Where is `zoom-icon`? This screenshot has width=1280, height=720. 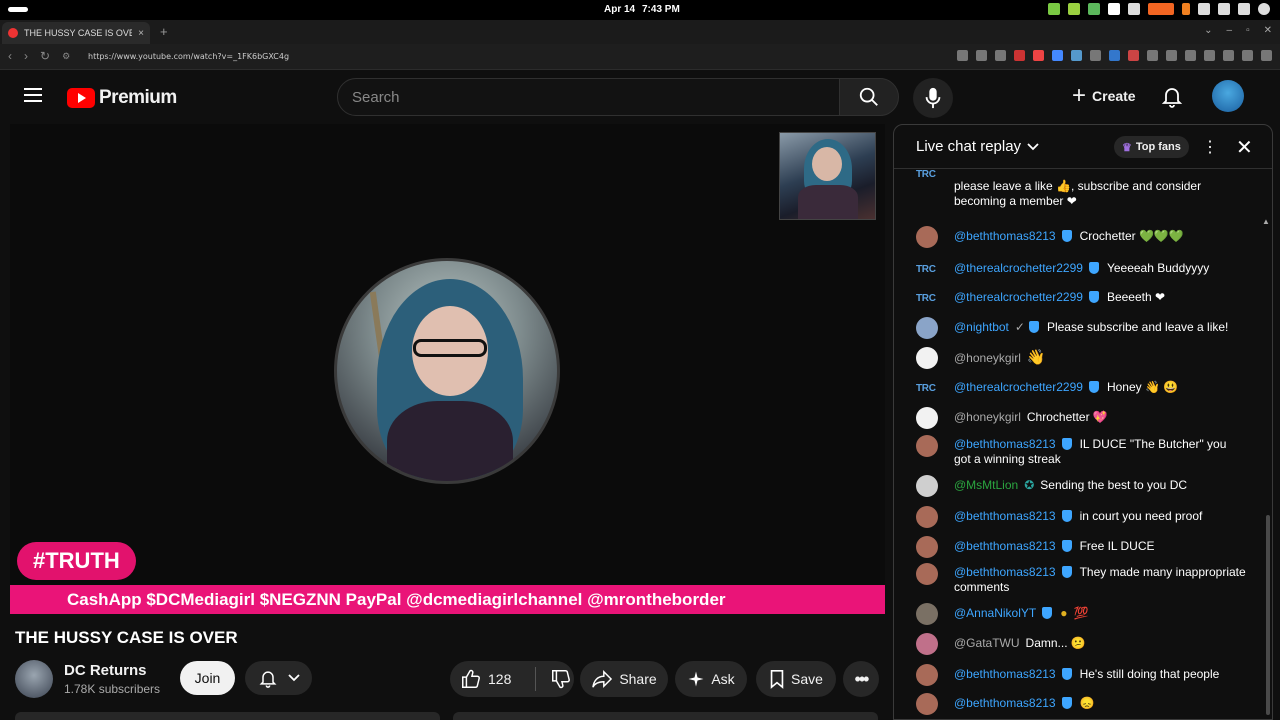
zoom-icon is located at coordinates (981, 55).